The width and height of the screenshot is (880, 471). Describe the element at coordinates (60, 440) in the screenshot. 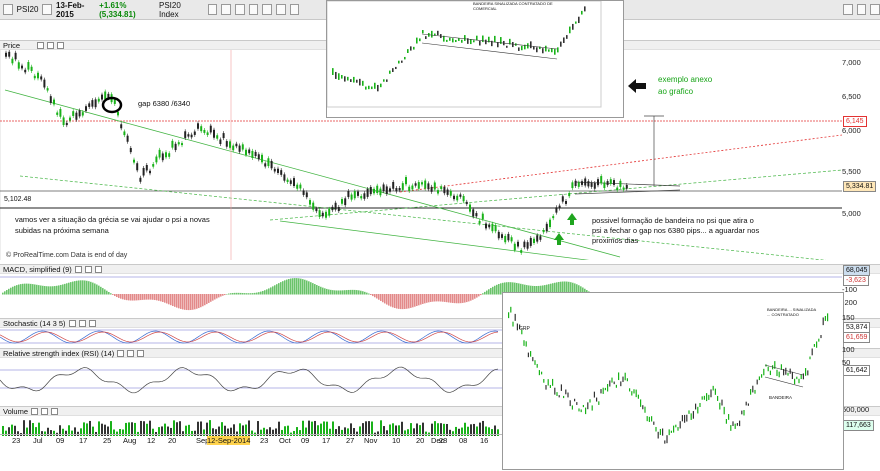

I see `time-axis-label: 09` at that location.